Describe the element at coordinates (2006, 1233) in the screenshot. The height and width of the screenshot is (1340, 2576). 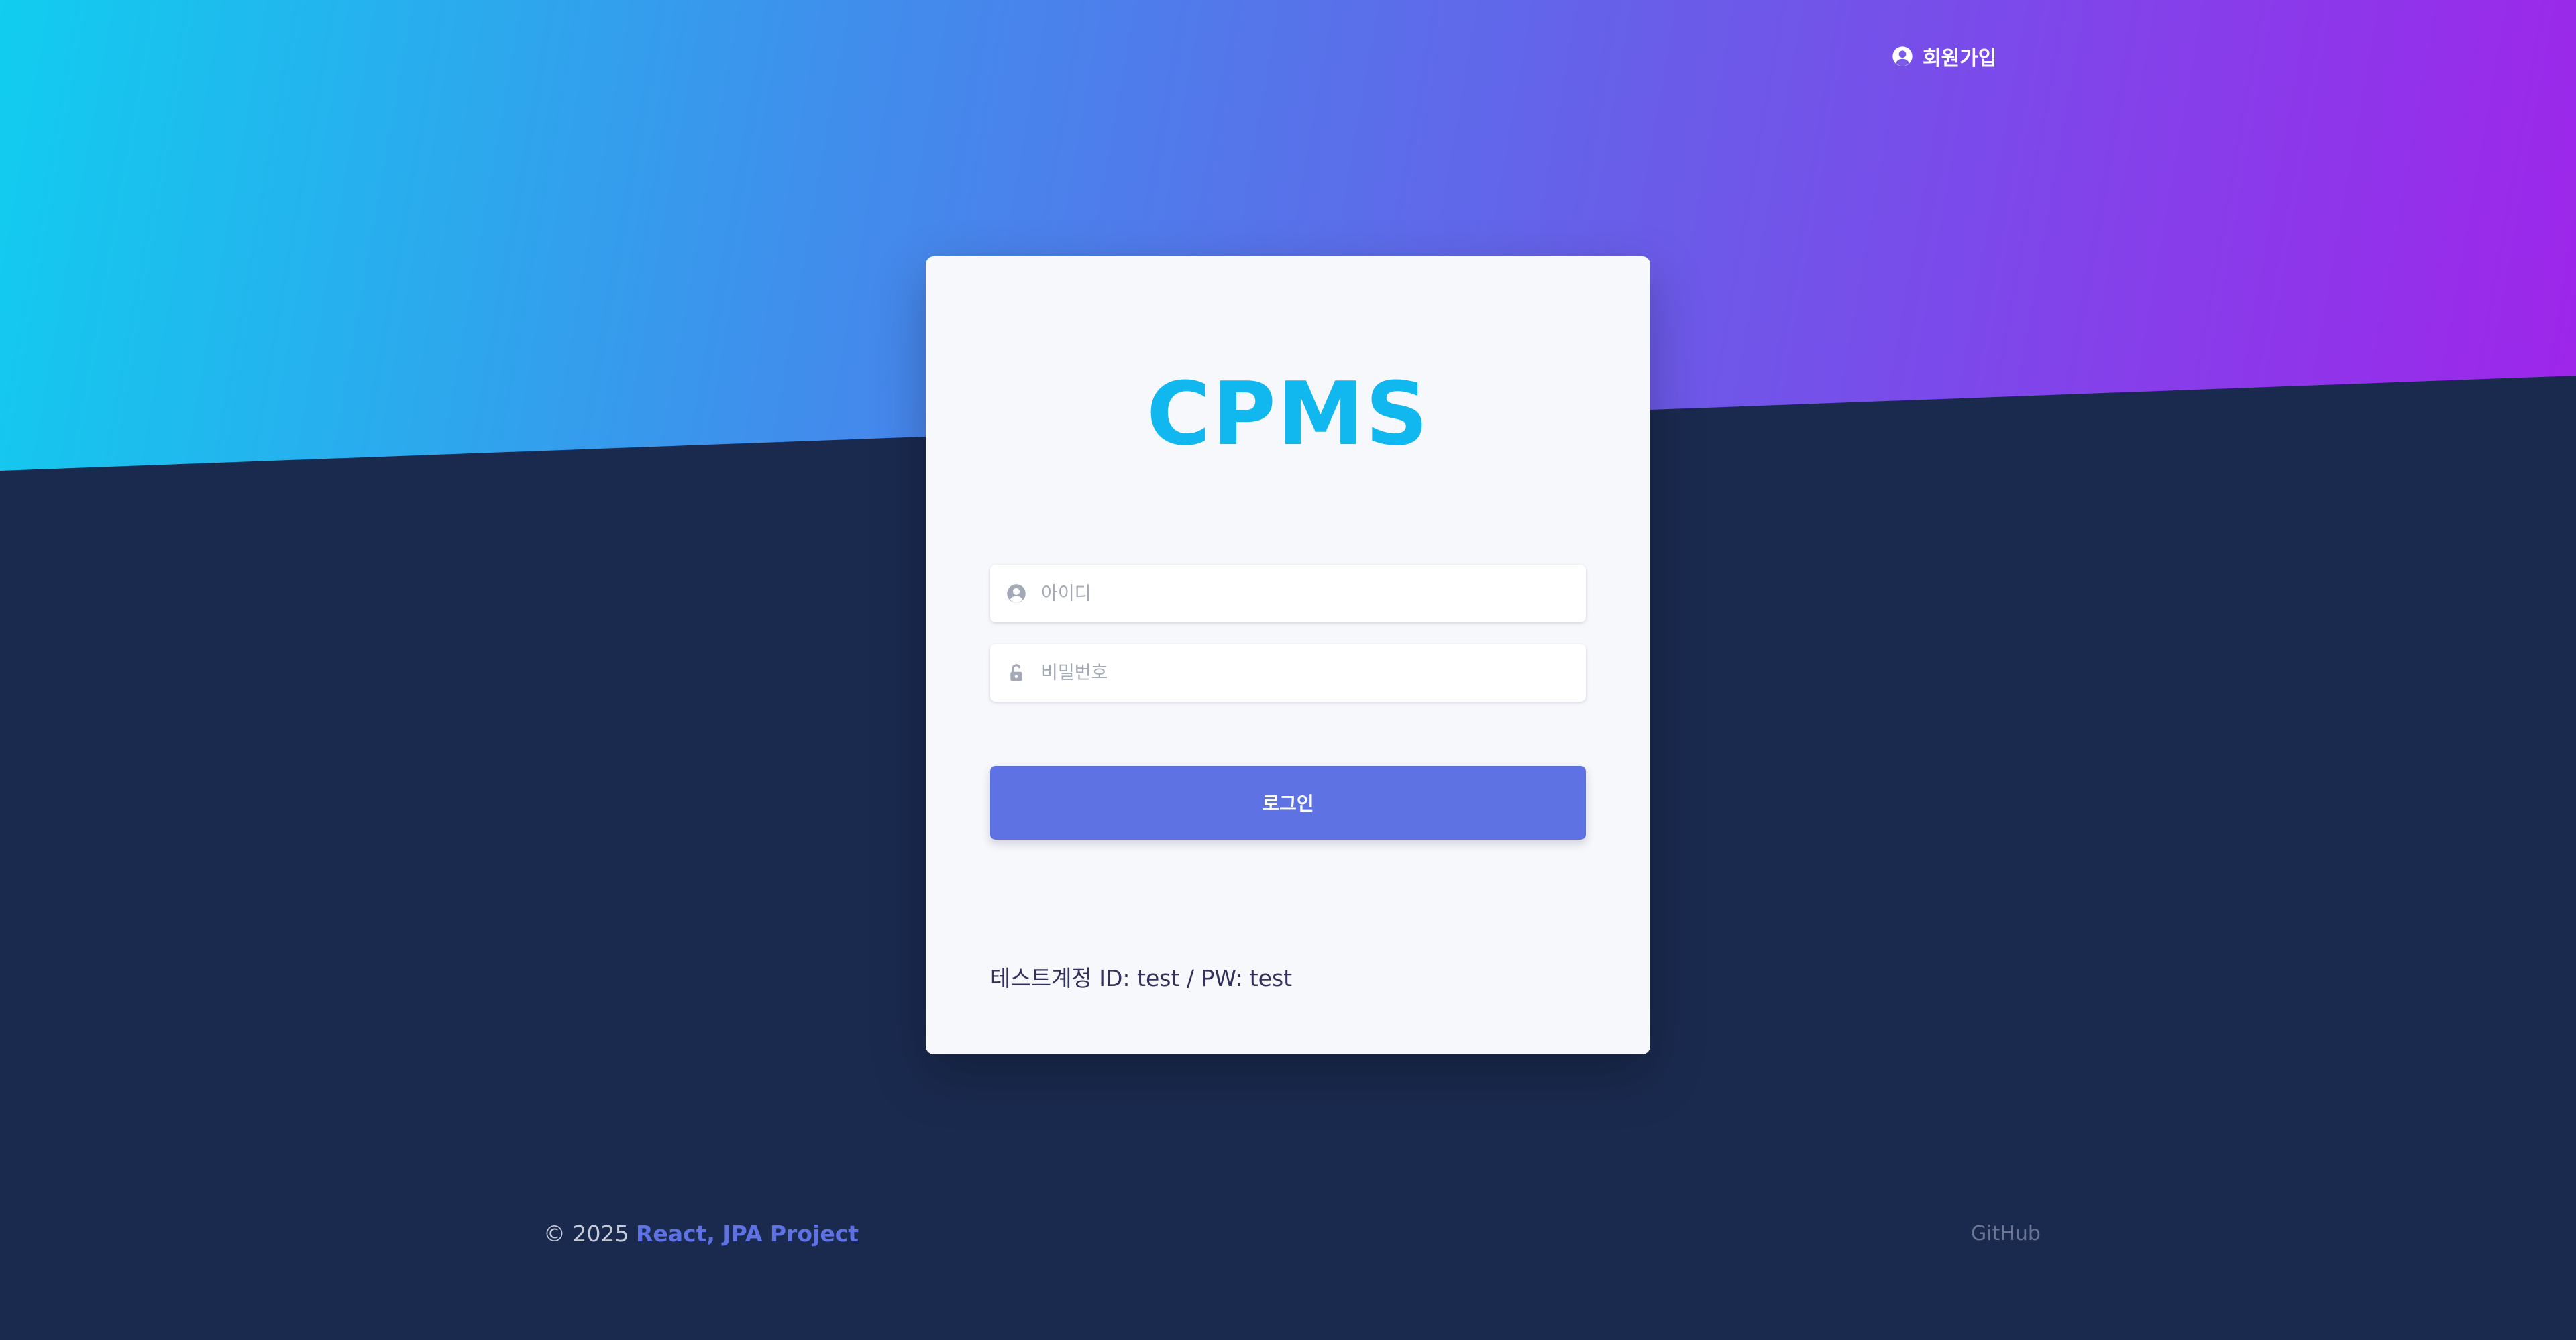
I see `github-link: GitHub` at that location.